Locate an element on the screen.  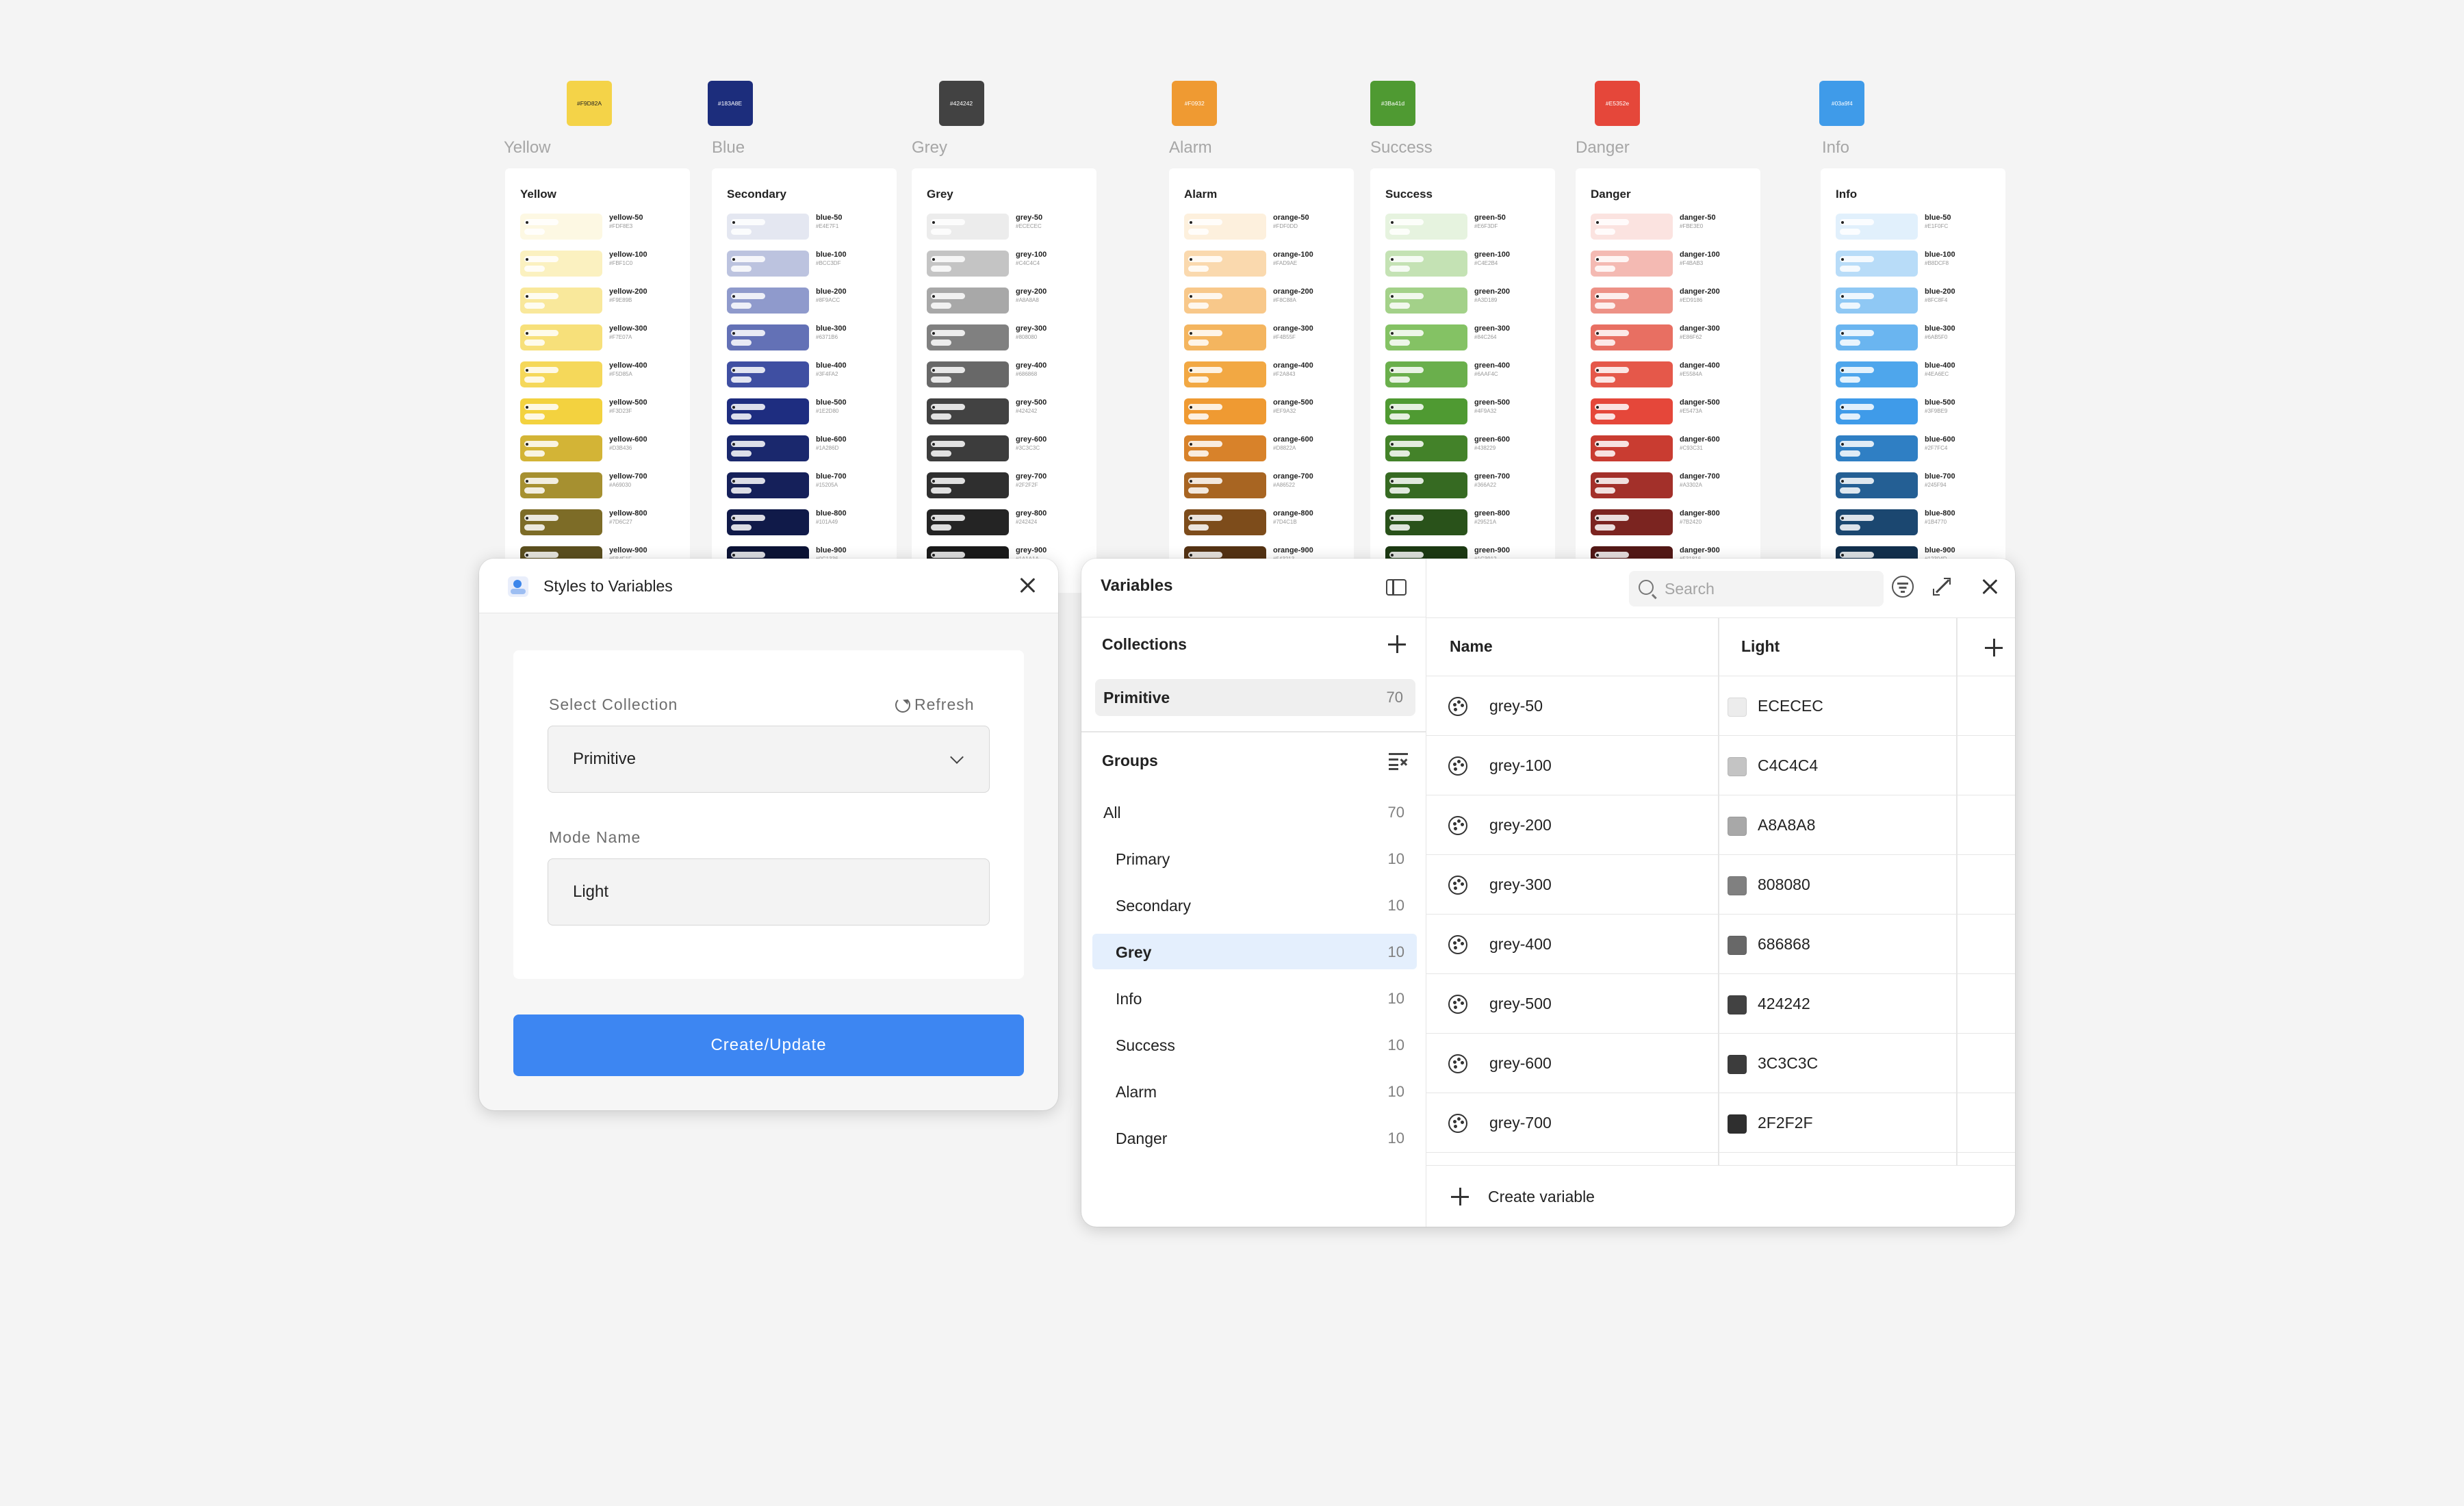
create-update-button: Create/Update is located at coordinates (769, 1045).